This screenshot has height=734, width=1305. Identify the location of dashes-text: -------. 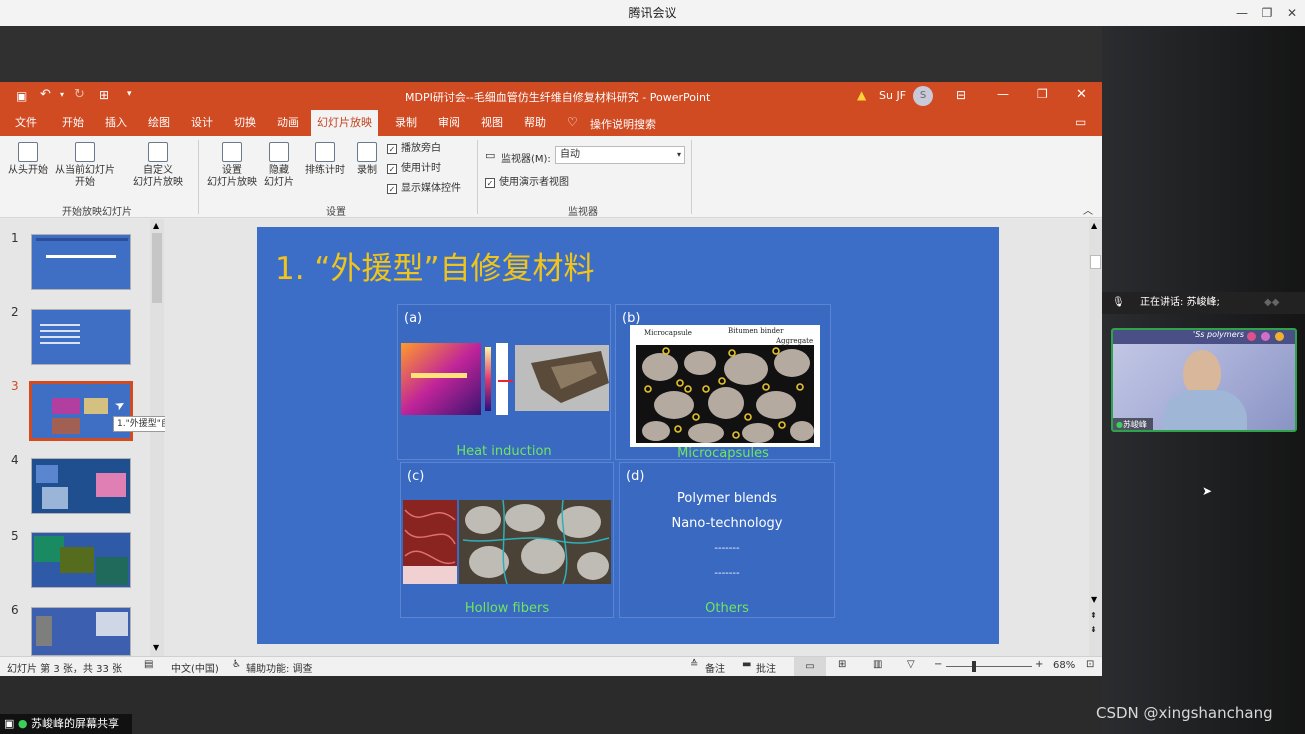
(727, 573).